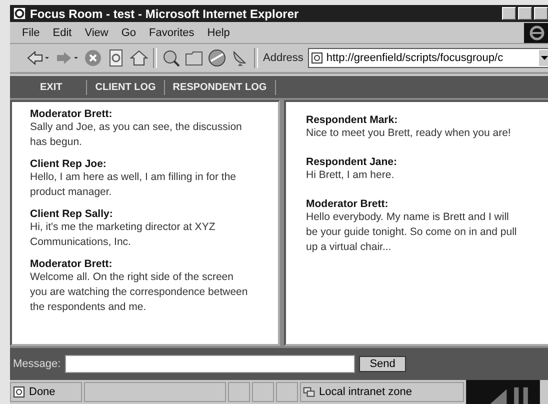  What do you see at coordinates (218, 32) in the screenshot?
I see `menu-item: Help` at bounding box center [218, 32].